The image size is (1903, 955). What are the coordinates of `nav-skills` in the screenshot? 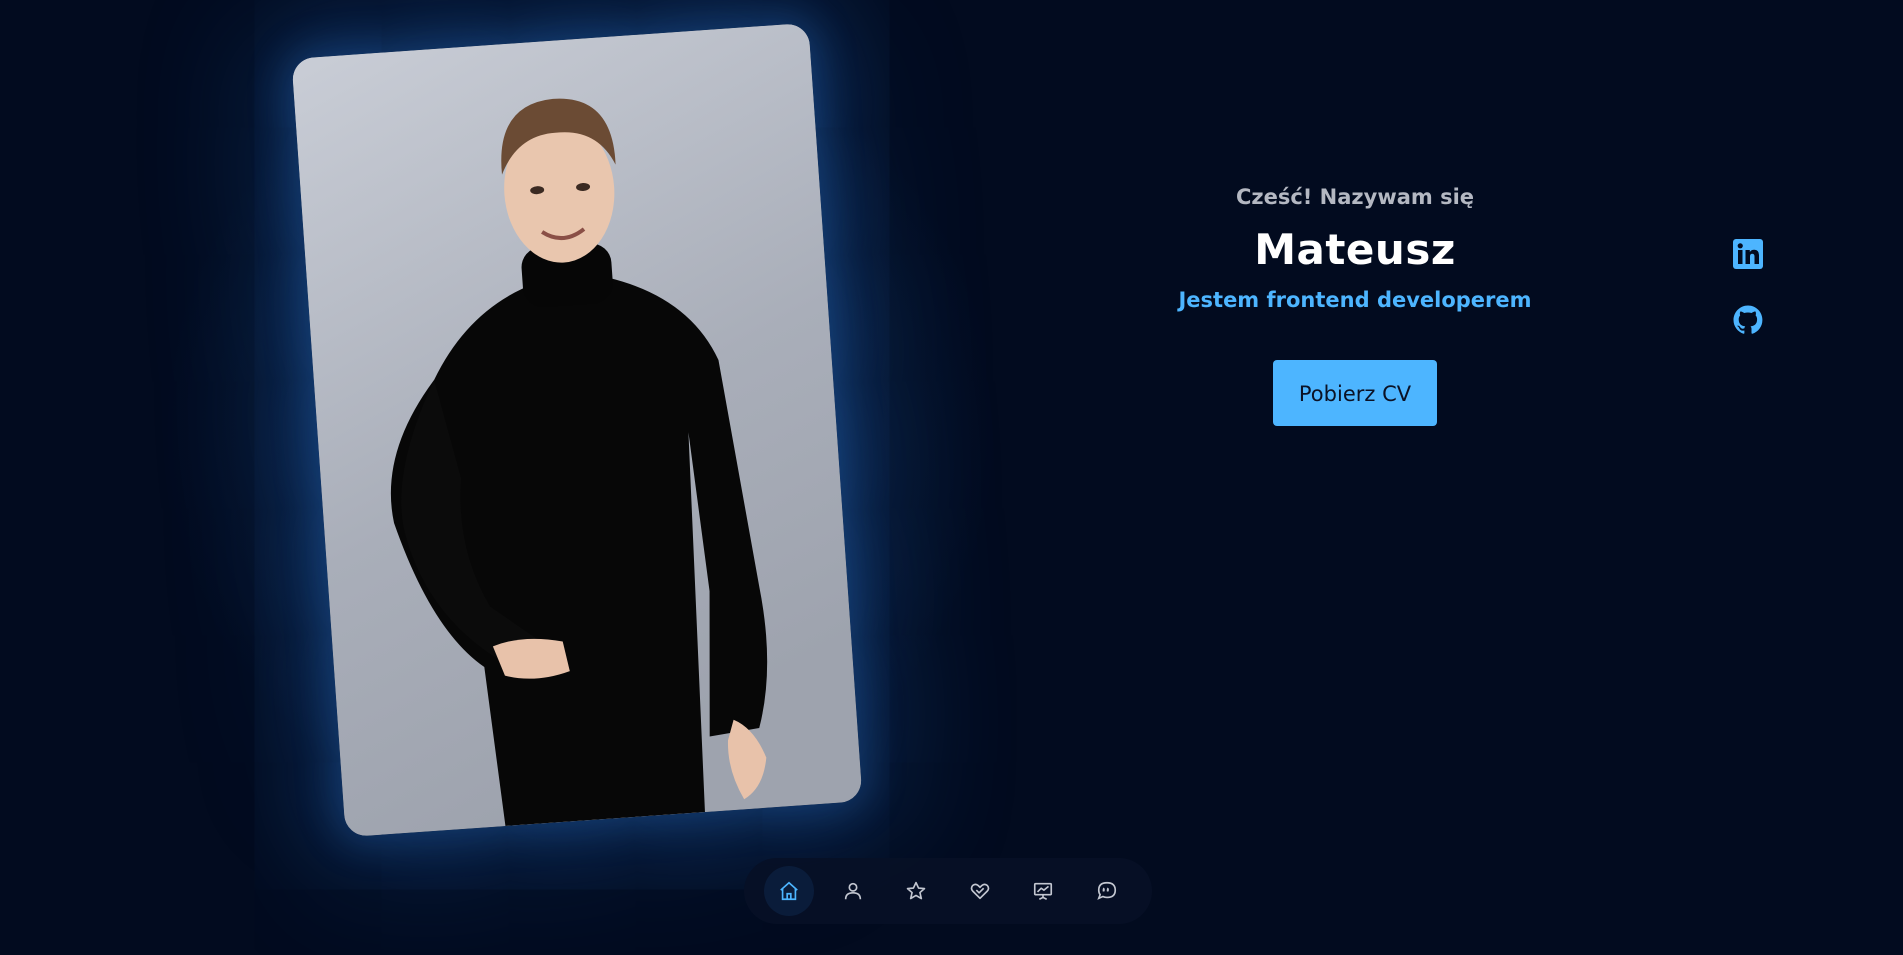 It's located at (916, 891).